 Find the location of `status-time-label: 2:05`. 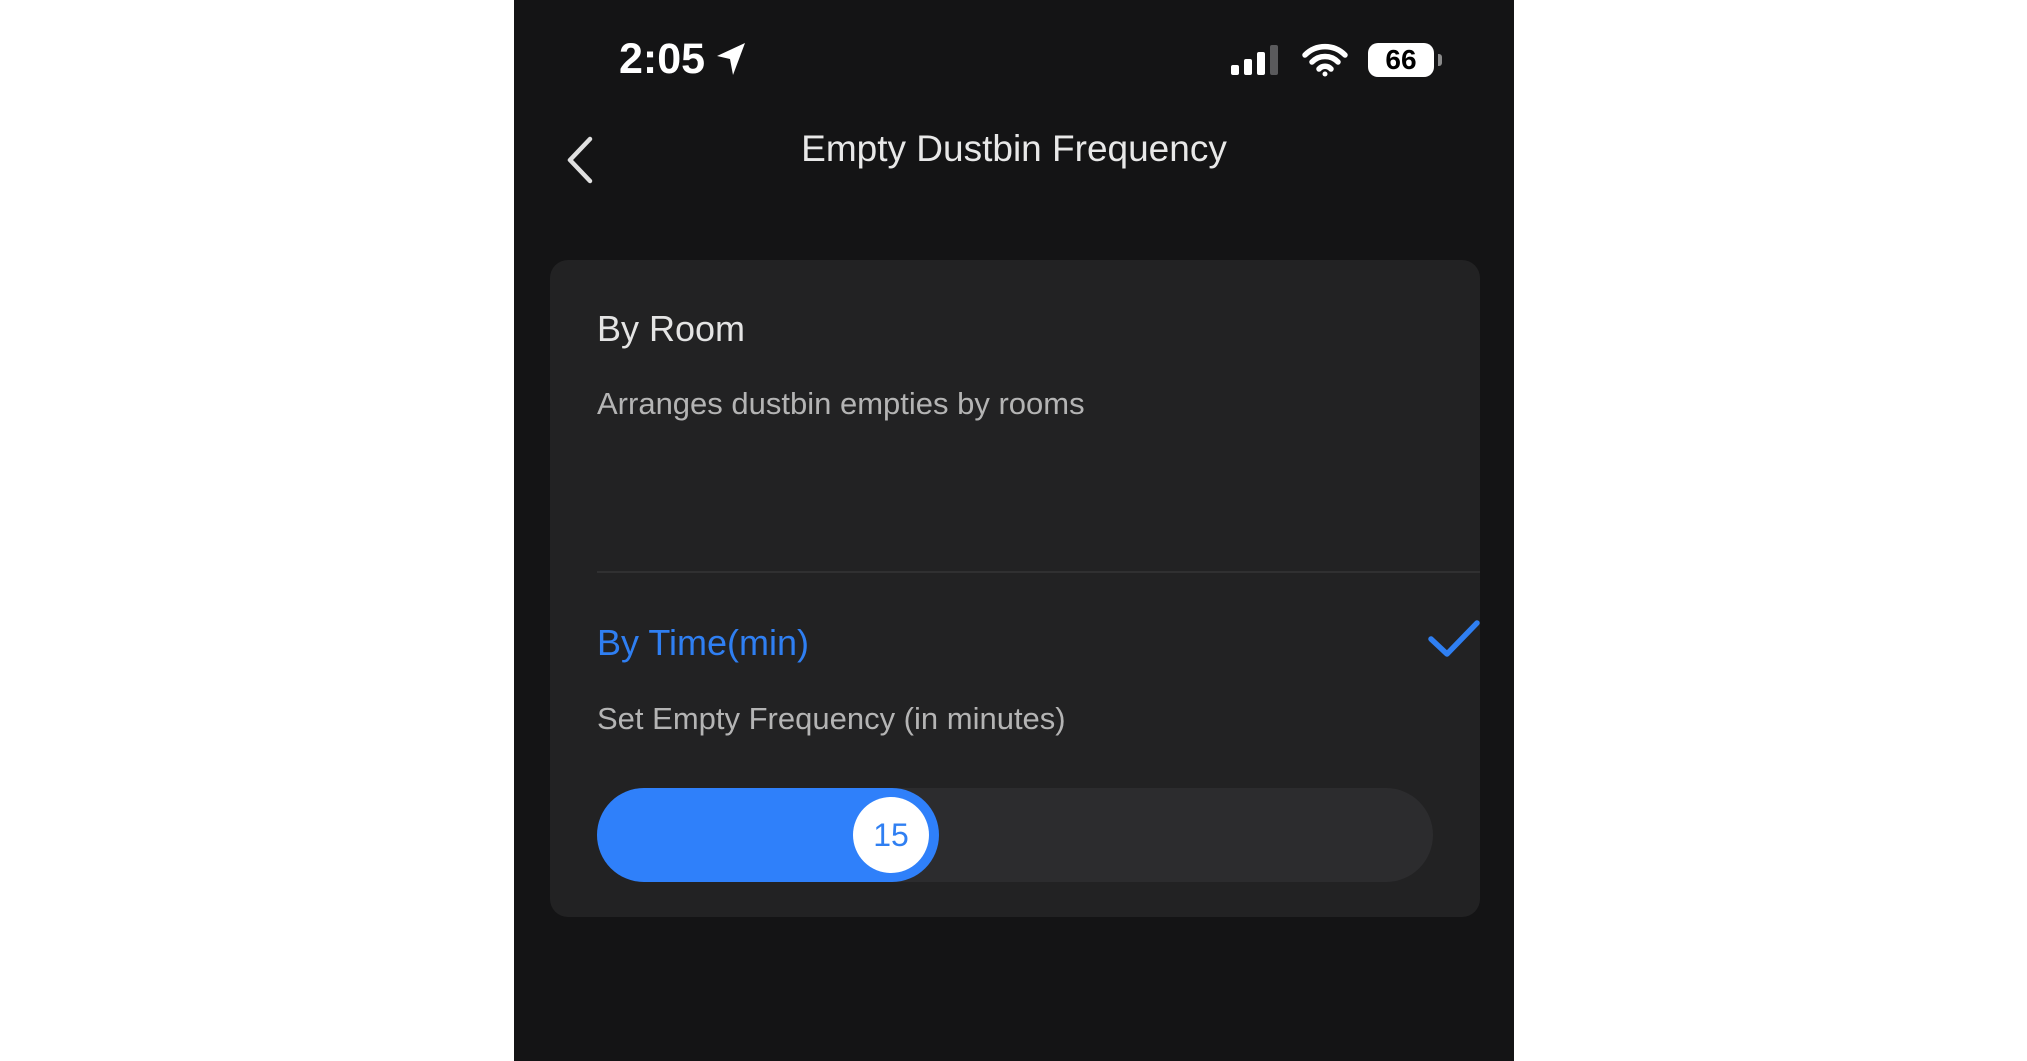

status-time-label: 2:05 is located at coordinates (662, 59).